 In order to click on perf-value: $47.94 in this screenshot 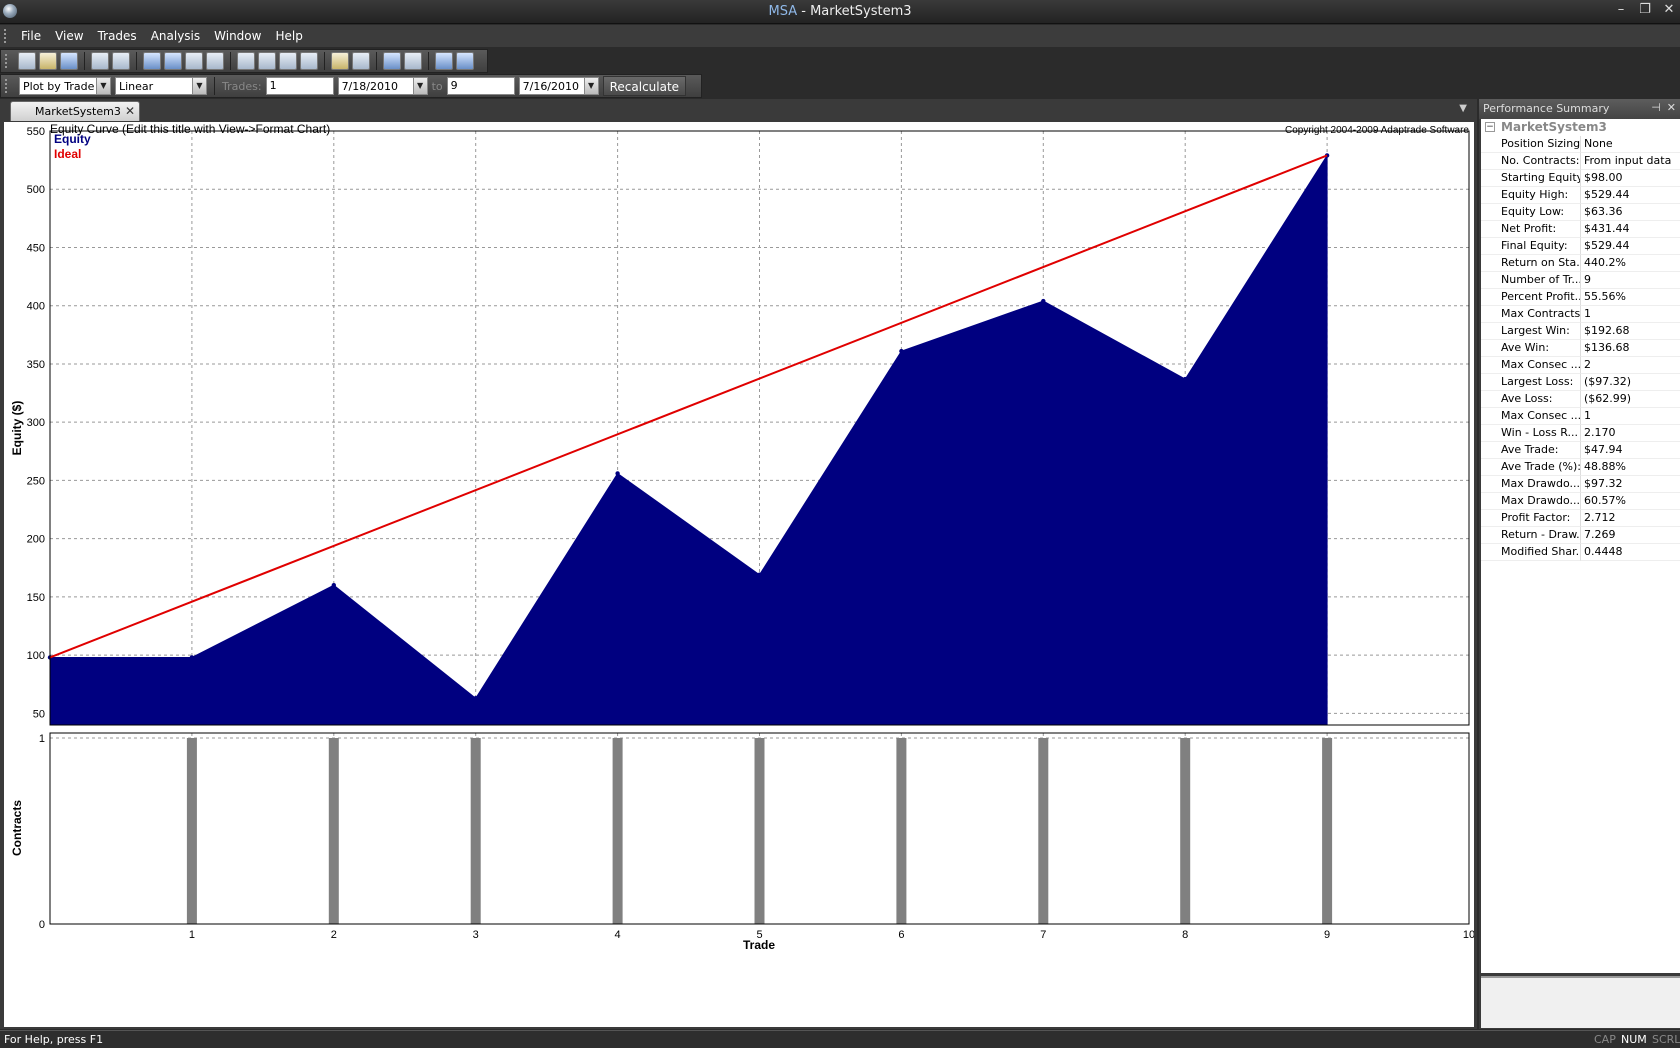, I will do `click(1630, 450)`.